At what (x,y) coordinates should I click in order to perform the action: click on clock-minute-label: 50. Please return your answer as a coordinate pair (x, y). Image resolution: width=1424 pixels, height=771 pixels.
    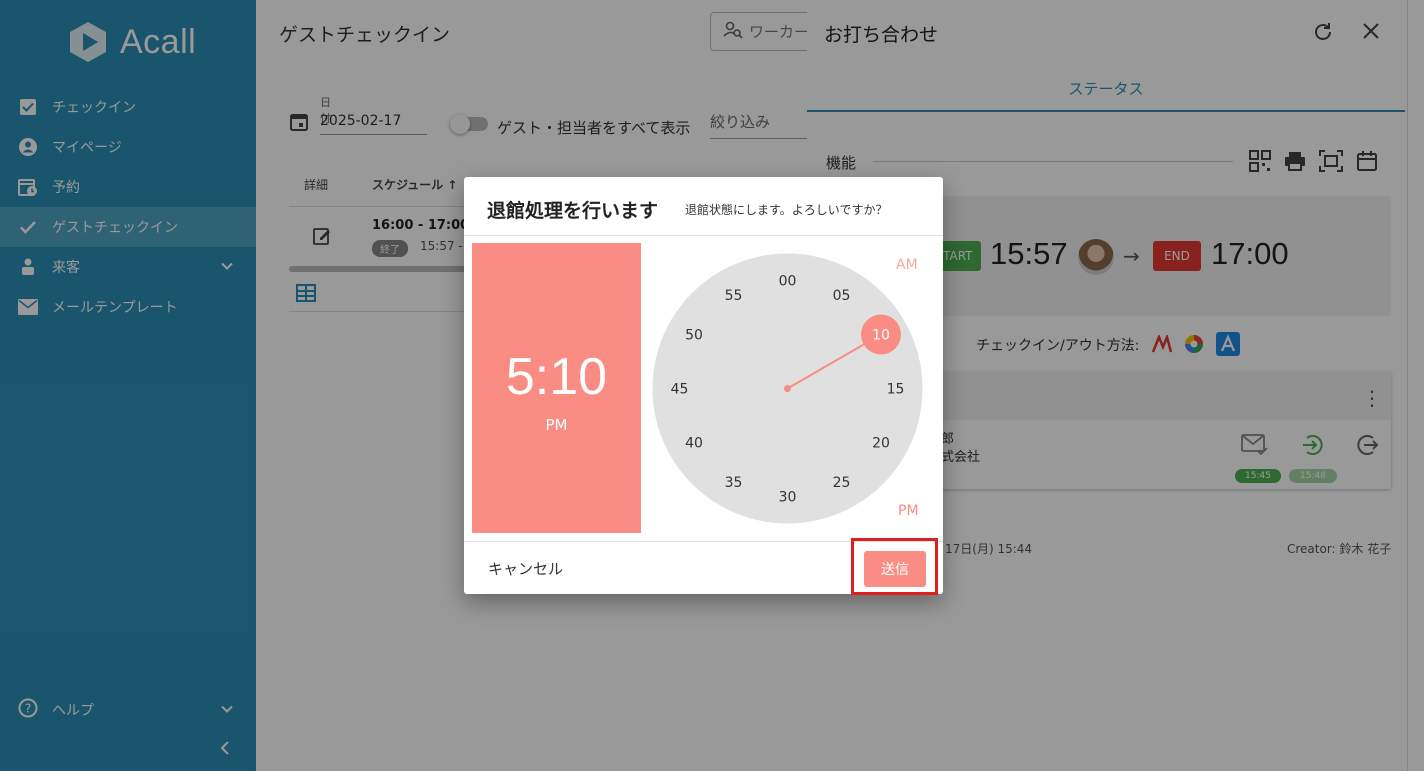
    Looking at the image, I should click on (694, 336).